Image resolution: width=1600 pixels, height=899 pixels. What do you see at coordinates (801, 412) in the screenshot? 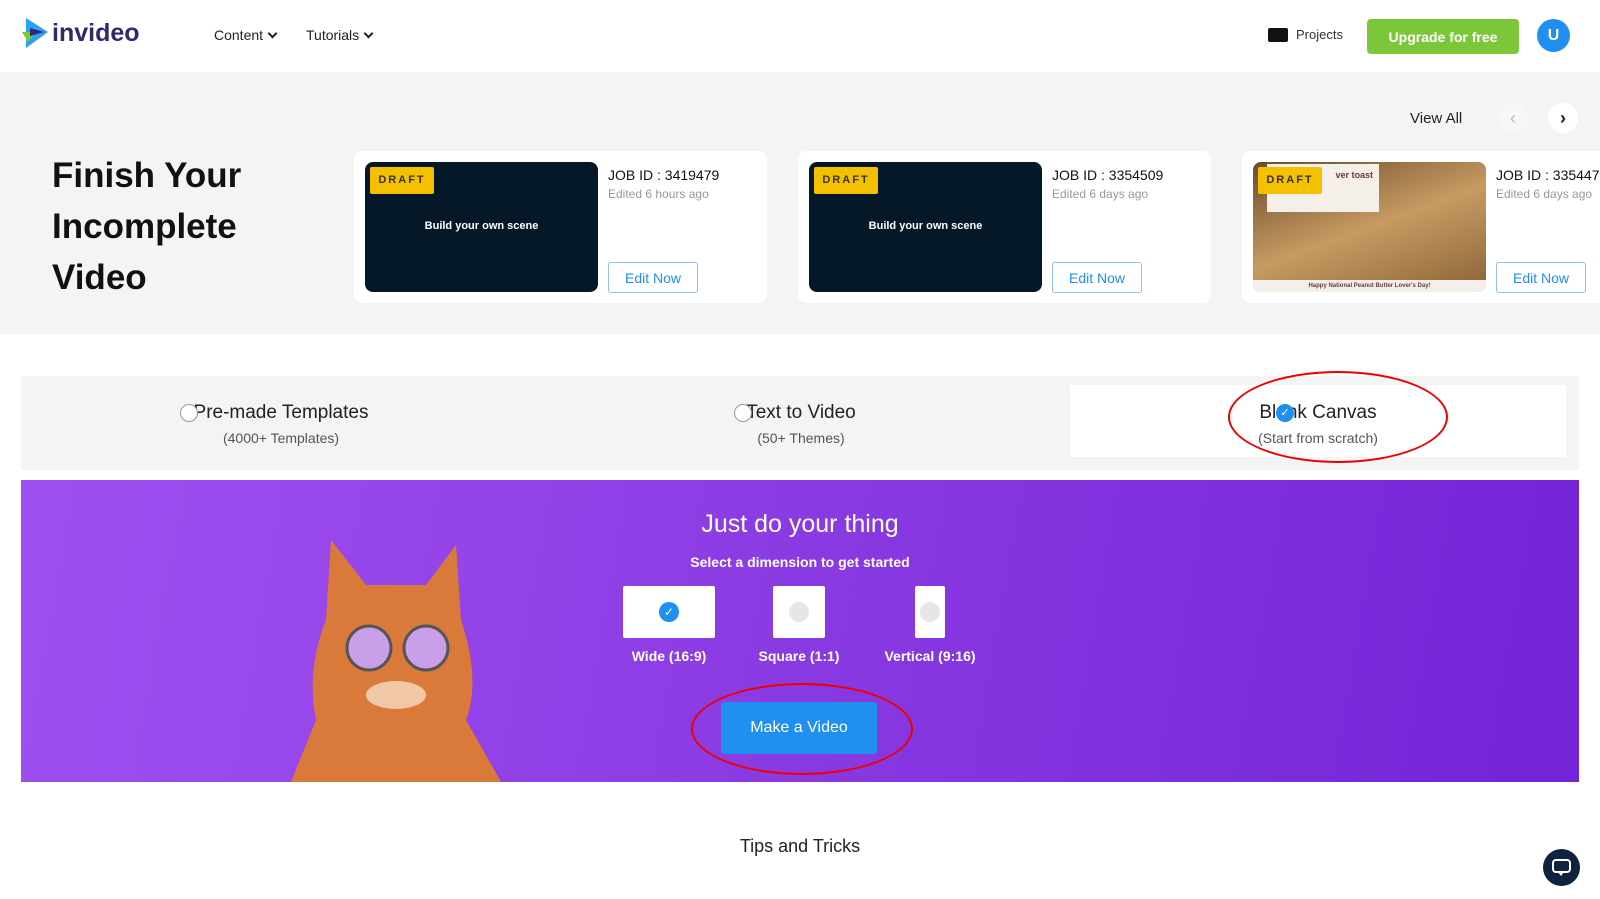
I see `option-title: Text to Video` at bounding box center [801, 412].